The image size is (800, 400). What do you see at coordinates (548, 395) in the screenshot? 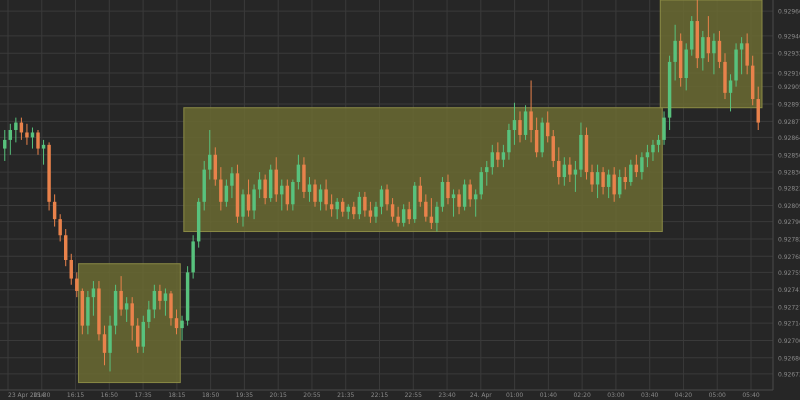
I see `x-tick-label: 01:40` at bounding box center [548, 395].